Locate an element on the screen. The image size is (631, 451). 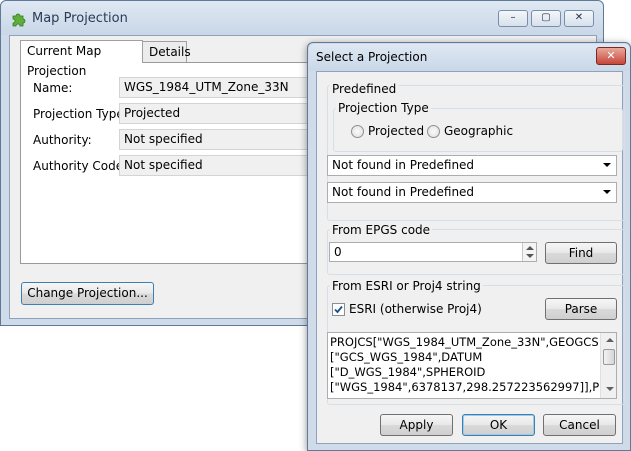
scroll-down-icon is located at coordinates (610, 389).